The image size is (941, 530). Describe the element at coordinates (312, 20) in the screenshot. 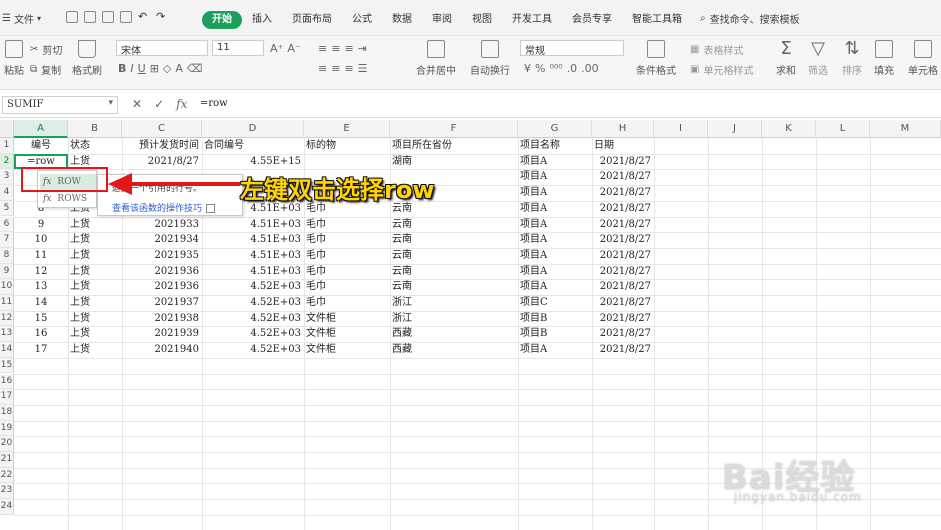

I see `tab-page-layout: 页面布局` at that location.